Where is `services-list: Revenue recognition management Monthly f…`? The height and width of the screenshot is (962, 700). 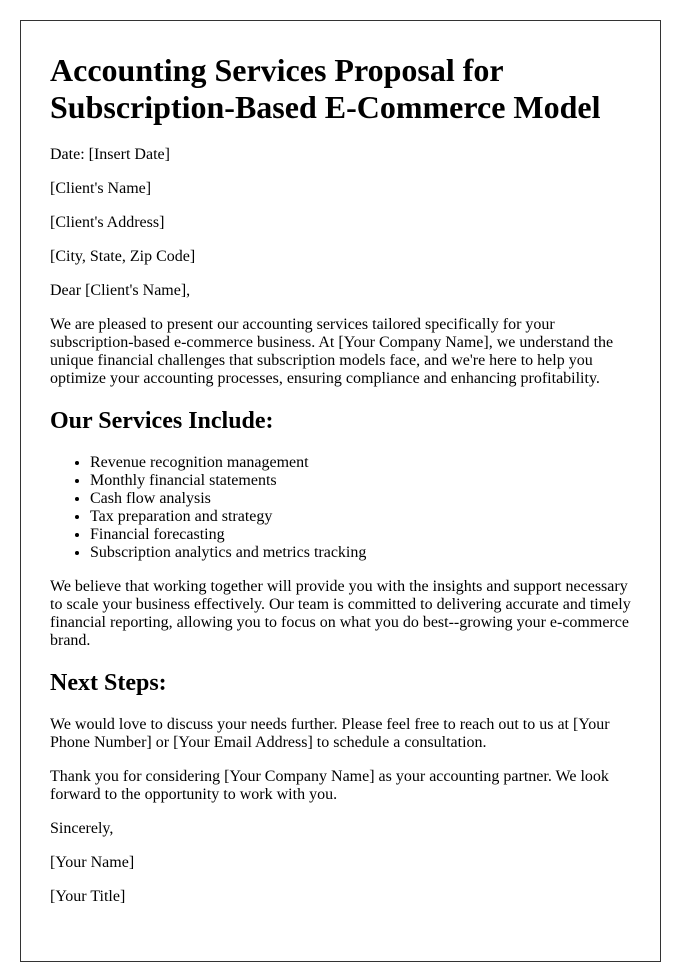 services-list: Revenue recognition management Monthly f… is located at coordinates (340, 508).